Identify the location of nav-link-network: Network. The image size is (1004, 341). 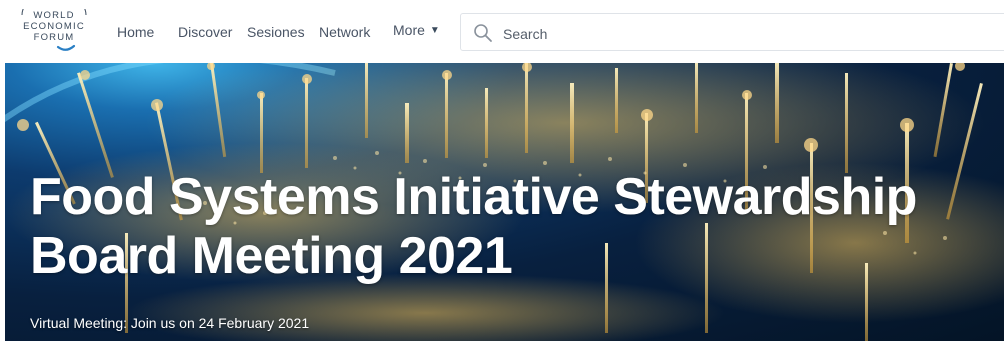
(344, 32).